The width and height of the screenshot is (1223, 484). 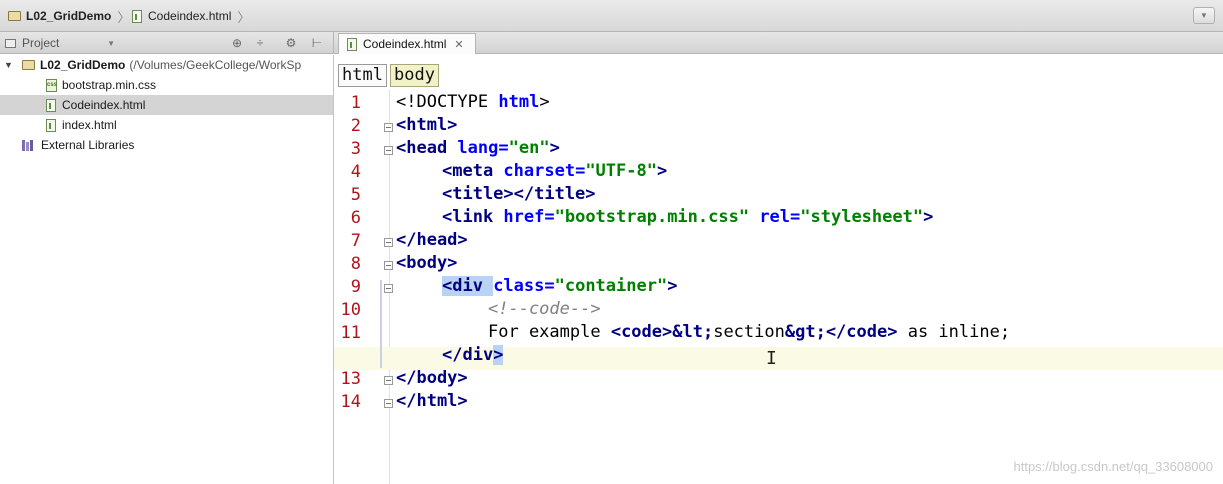 I want to click on tree-item-label: bootstrap.min.css, so click(x=109, y=85).